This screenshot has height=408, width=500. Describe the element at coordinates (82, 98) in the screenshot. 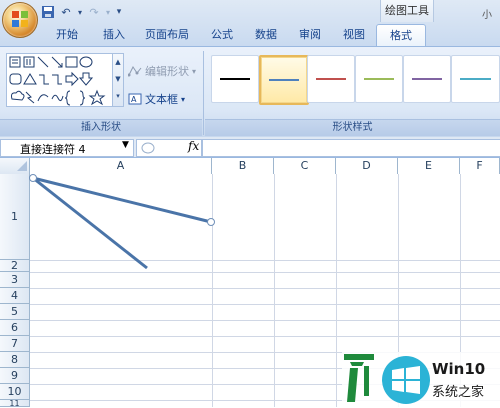

I see `shape-right-brace-icon` at that location.